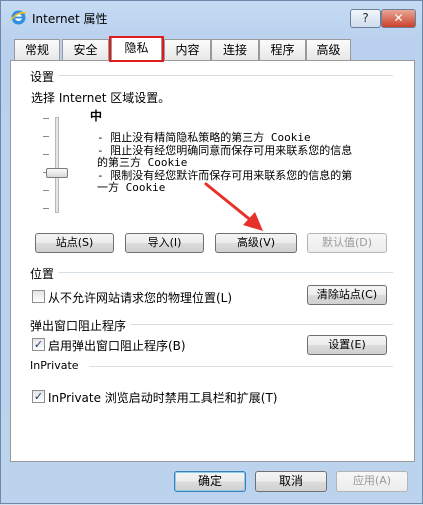 This screenshot has height=505, width=423. What do you see at coordinates (74, 243) in the screenshot?
I see `sites-button: 站点(S)` at bounding box center [74, 243].